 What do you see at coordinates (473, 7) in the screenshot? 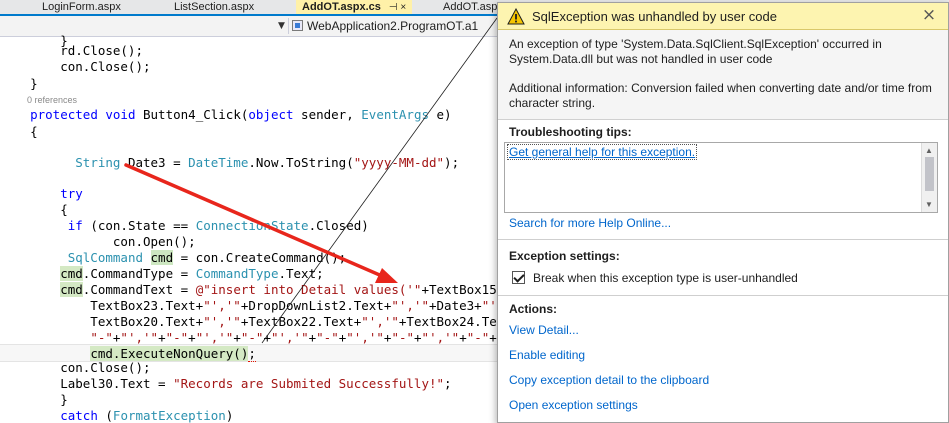
I see `tab-label: AddOT.aspx` at bounding box center [473, 7].